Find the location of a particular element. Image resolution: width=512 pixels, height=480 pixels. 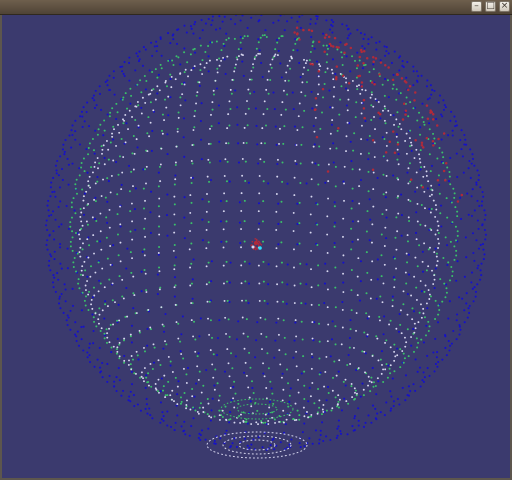

window-titlebar: – □ × is located at coordinates (256, 7).